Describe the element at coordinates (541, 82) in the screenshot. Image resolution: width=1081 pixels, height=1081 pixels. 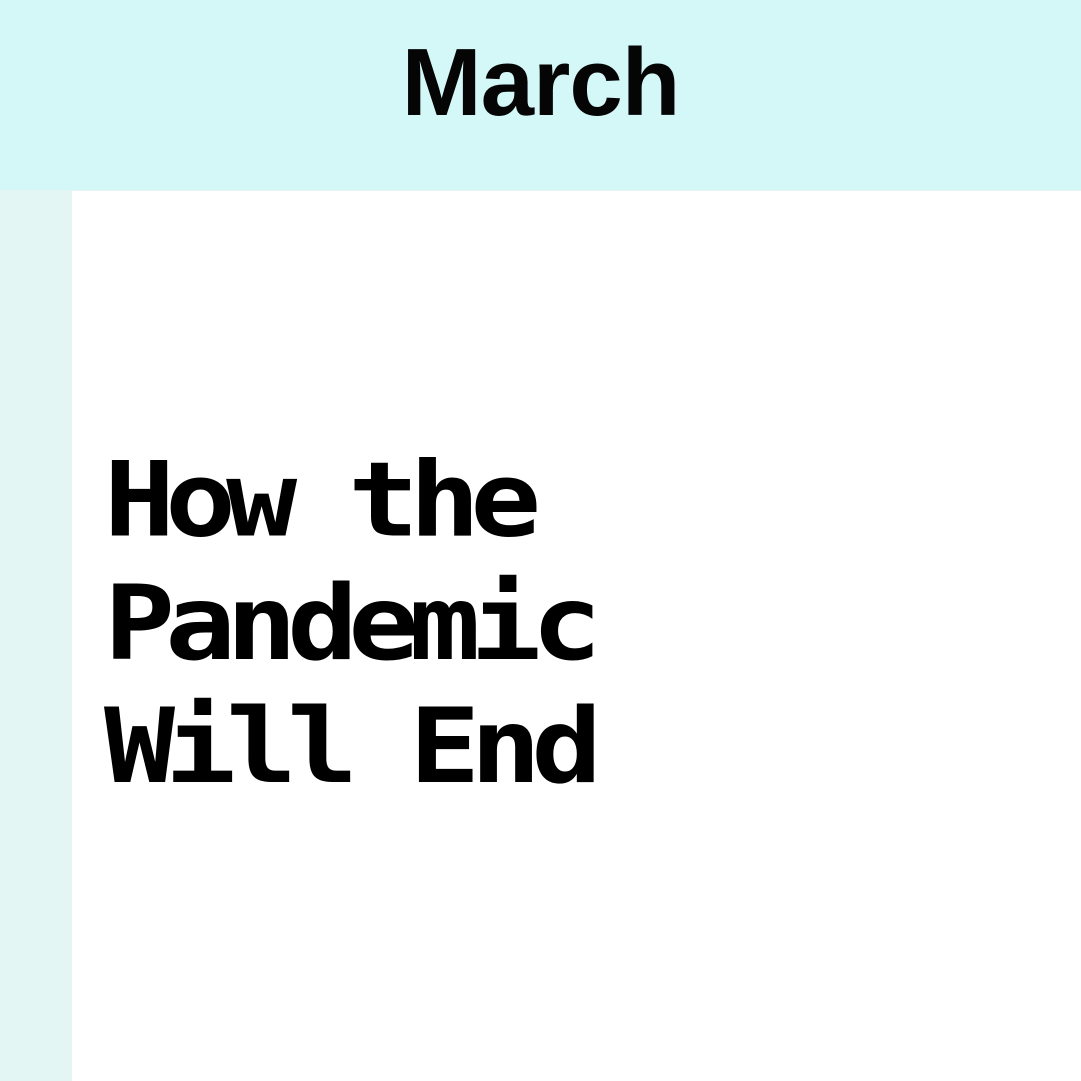
I see `month-title: March` at that location.